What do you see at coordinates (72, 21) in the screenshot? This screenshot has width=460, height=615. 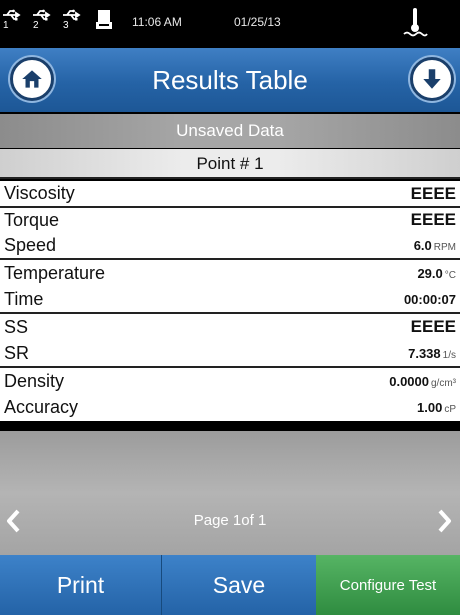 I see `usb-icon: 3` at bounding box center [72, 21].